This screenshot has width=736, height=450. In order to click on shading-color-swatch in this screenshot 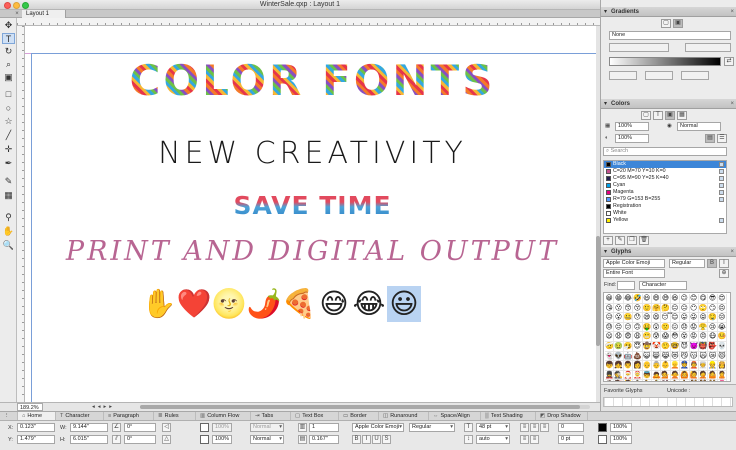, I will do `click(602, 439)`.